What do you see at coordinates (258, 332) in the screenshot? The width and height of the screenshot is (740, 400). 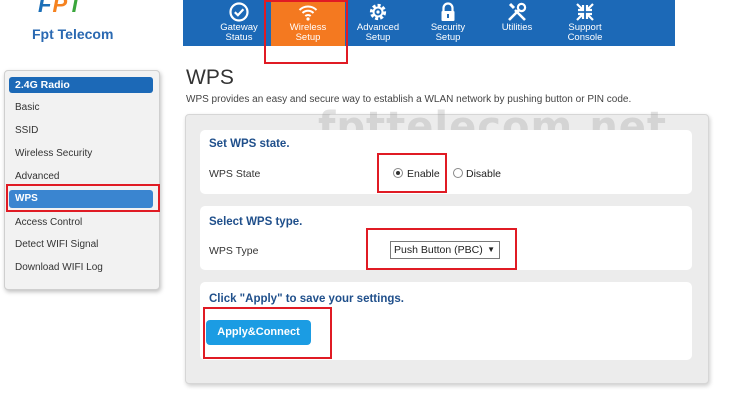 I see `apply-connect-button: Apply&Connect` at bounding box center [258, 332].